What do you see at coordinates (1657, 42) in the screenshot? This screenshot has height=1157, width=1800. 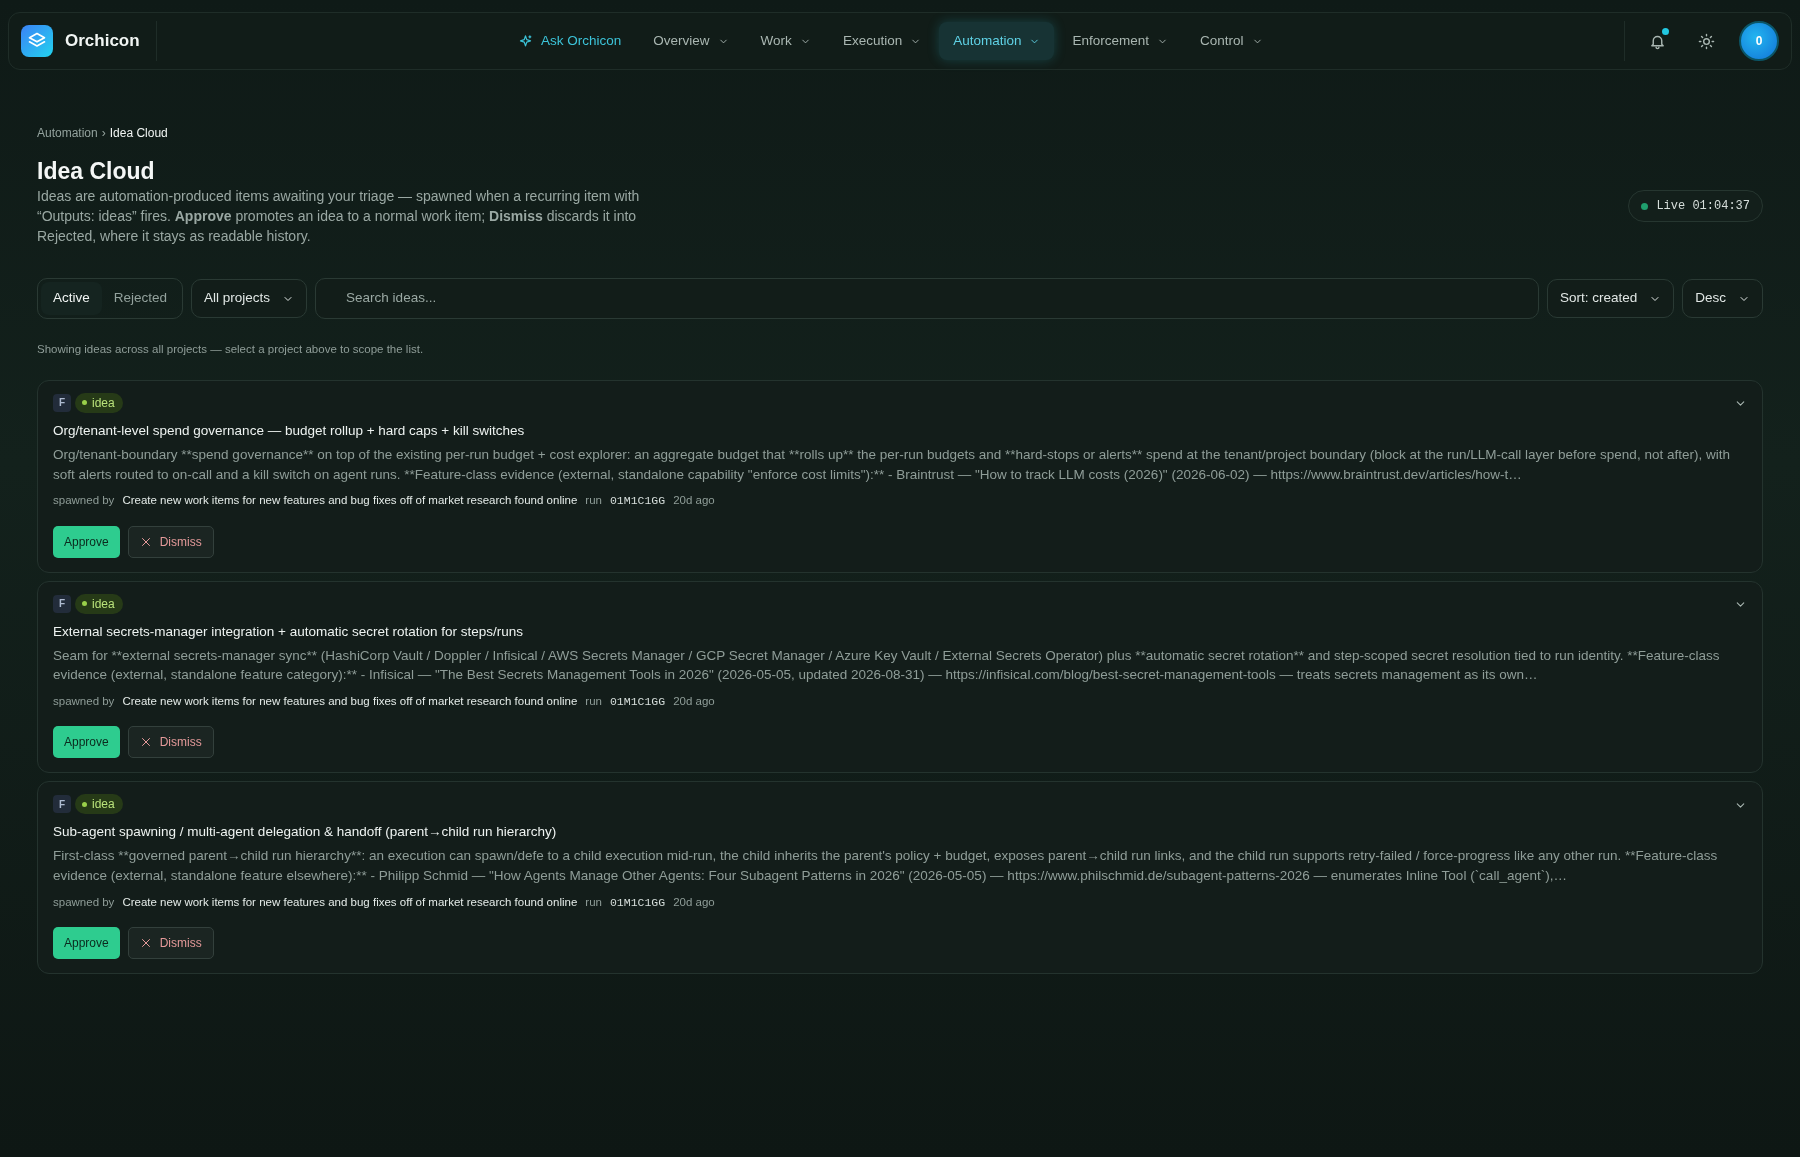 I see `bell-icon` at bounding box center [1657, 42].